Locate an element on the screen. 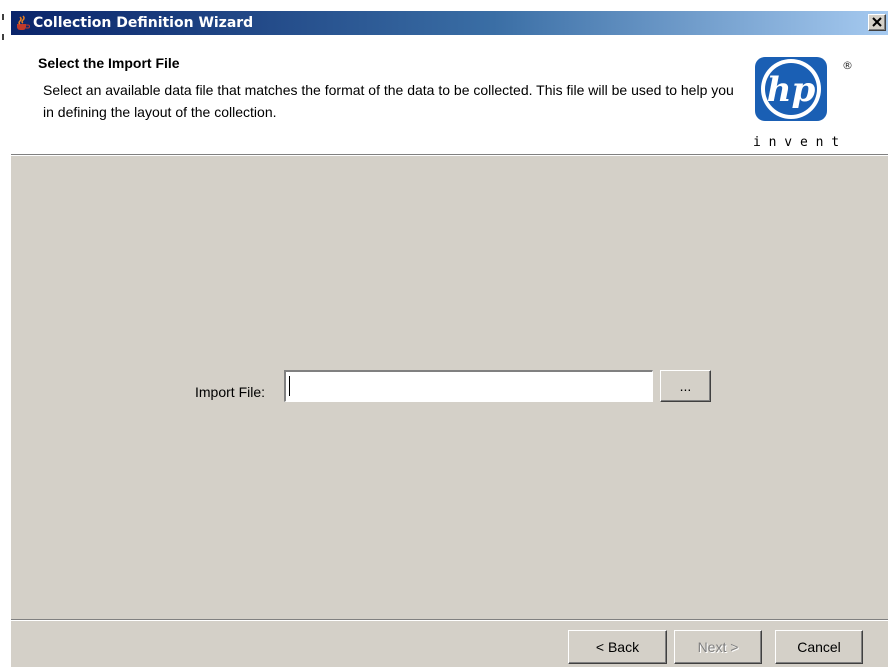  hp-logo-text: hp is located at coordinates (791, 90).